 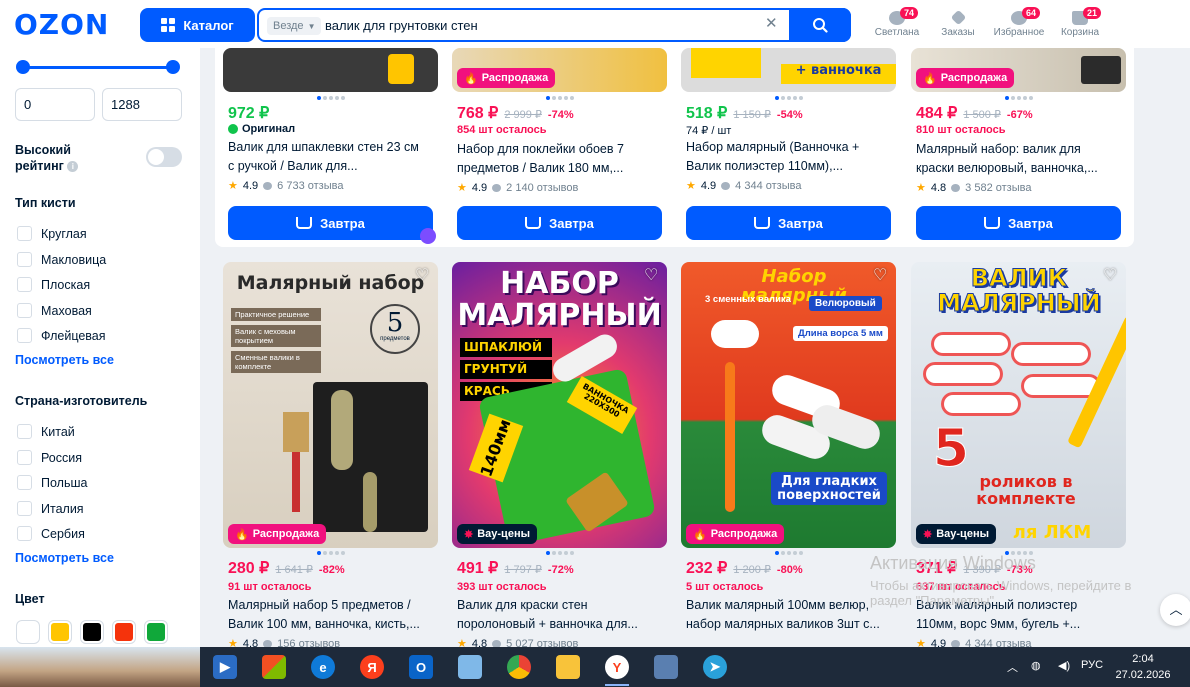 What do you see at coordinates (568, 667) in the screenshot?
I see `explorer-icon` at bounding box center [568, 667].